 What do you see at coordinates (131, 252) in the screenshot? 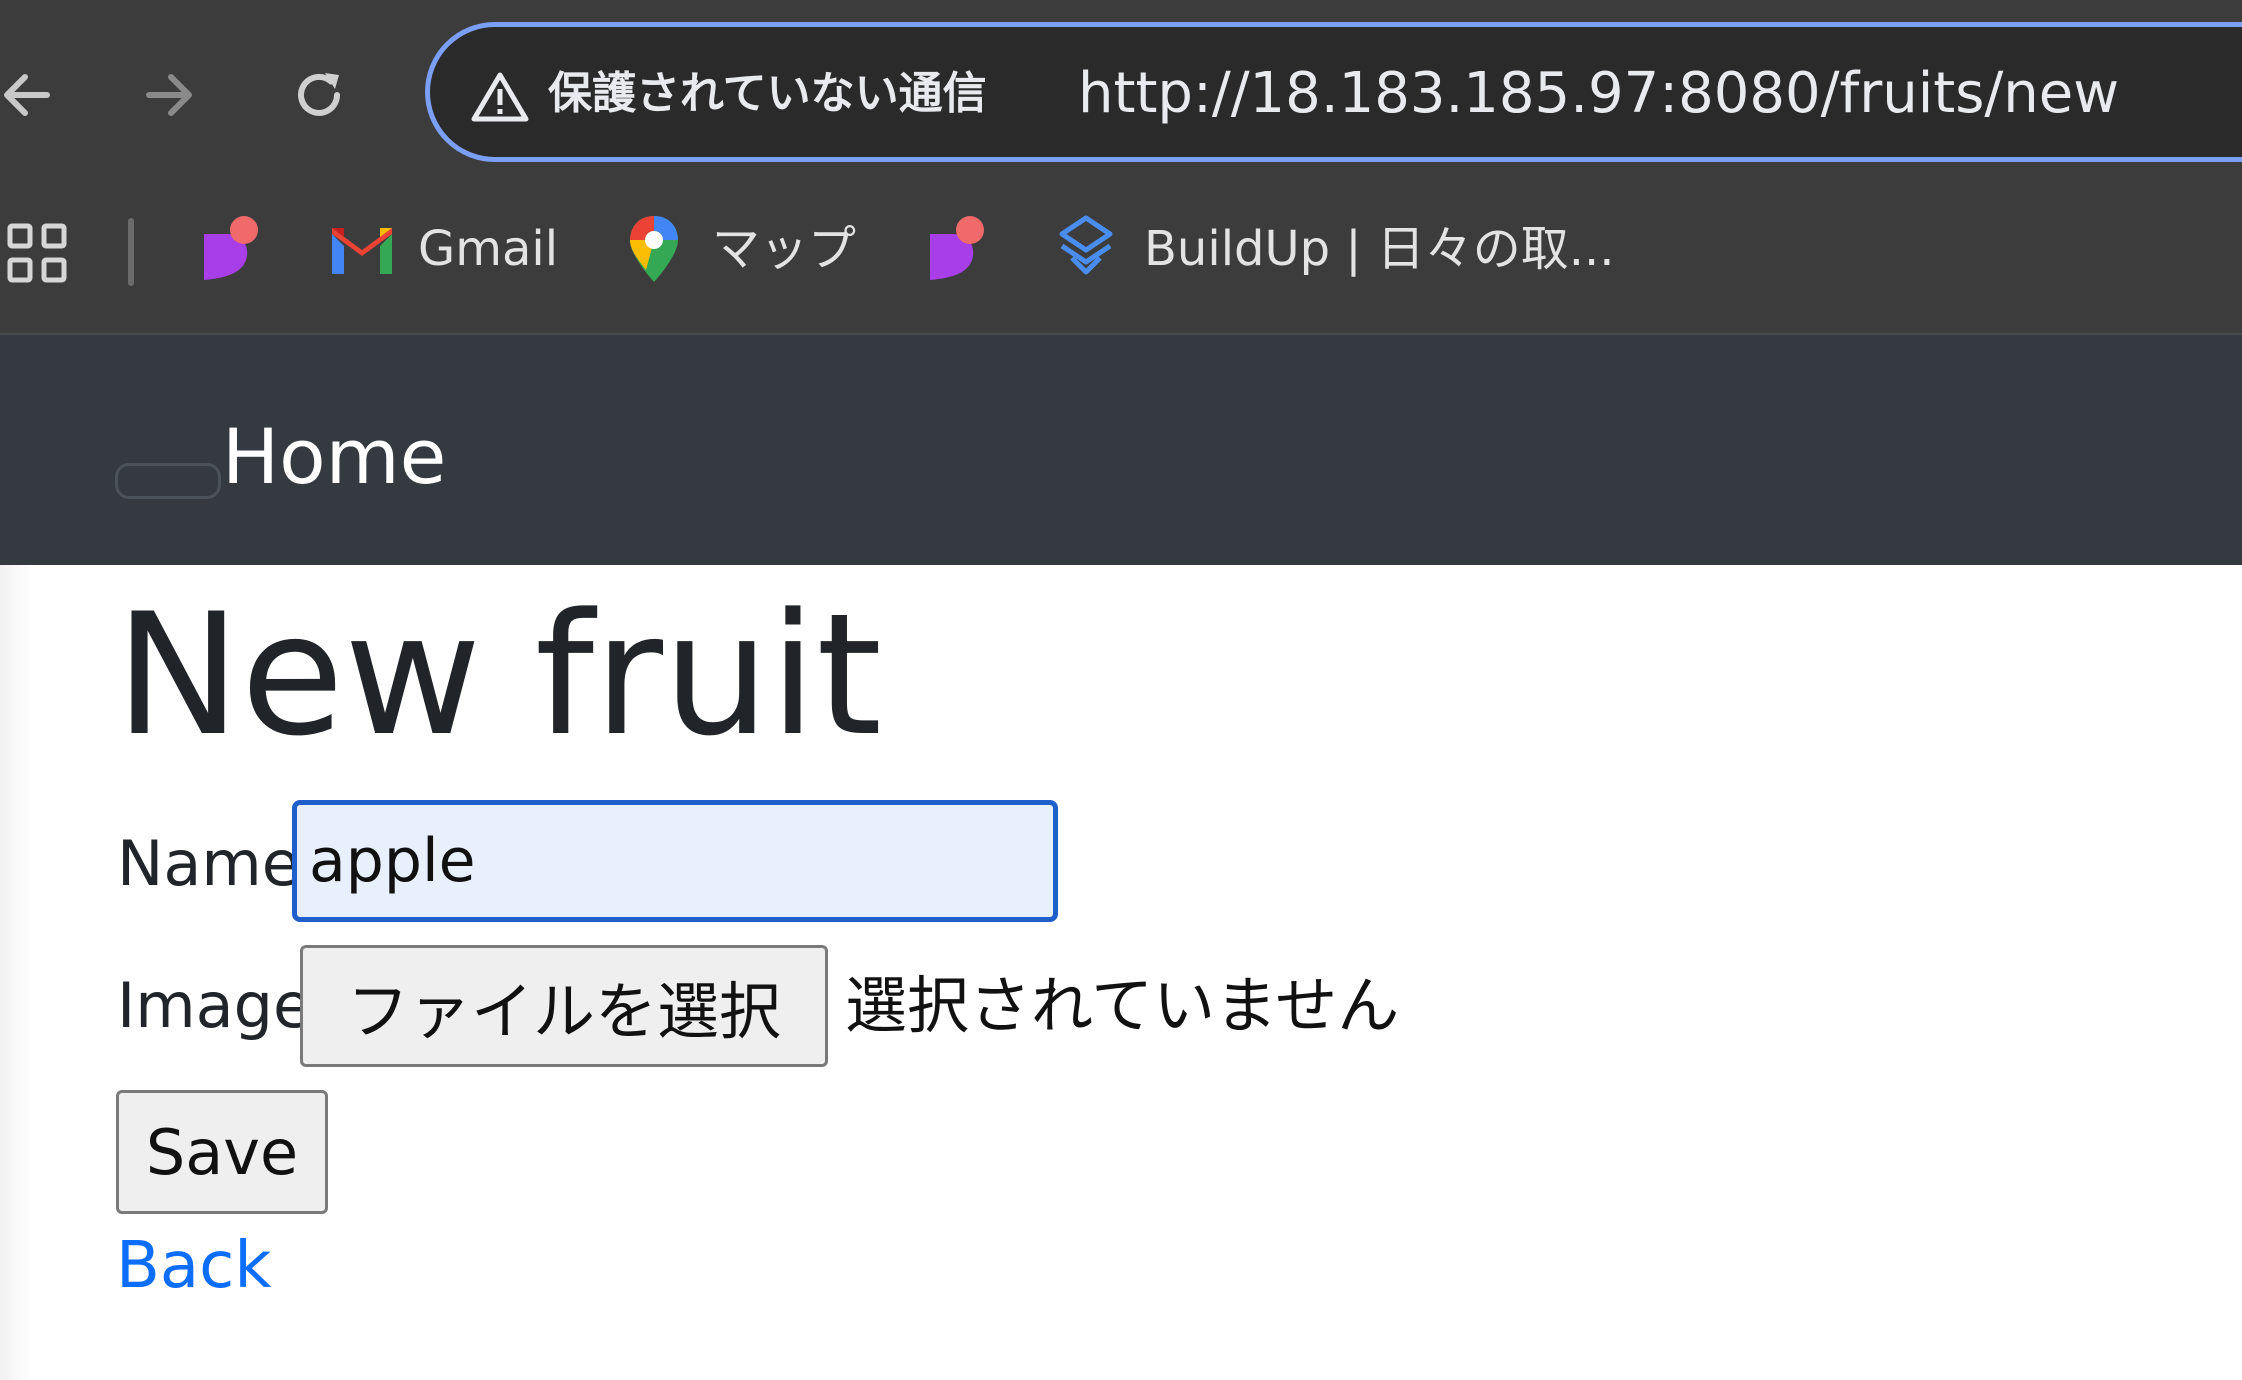
I see `bookmarks-divider` at bounding box center [131, 252].